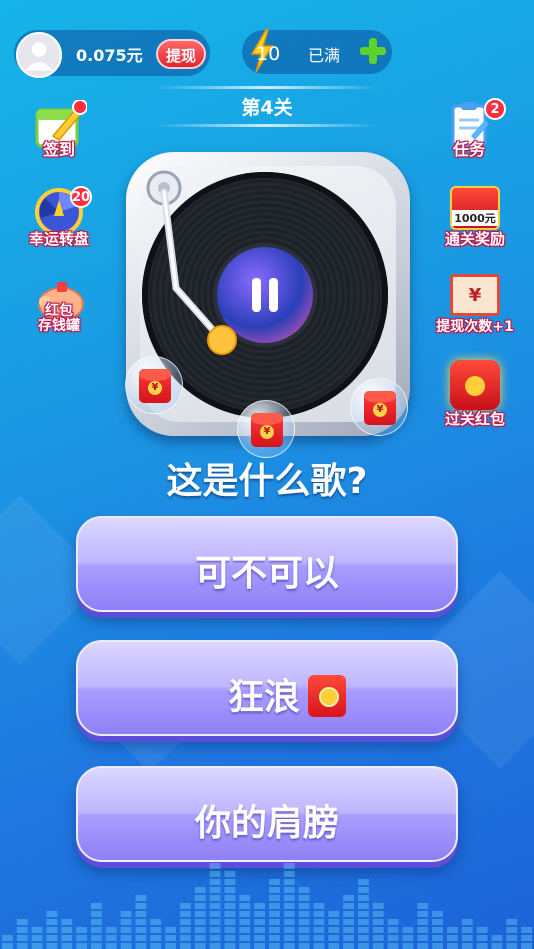 The height and width of the screenshot is (949, 534). Describe the element at coordinates (267, 481) in the screenshot. I see `question-text: 这是什么歌?` at that location.